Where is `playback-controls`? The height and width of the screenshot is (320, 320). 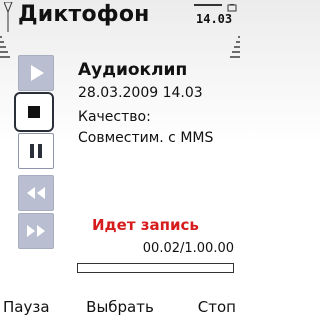 playback-controls is located at coordinates (36, 155).